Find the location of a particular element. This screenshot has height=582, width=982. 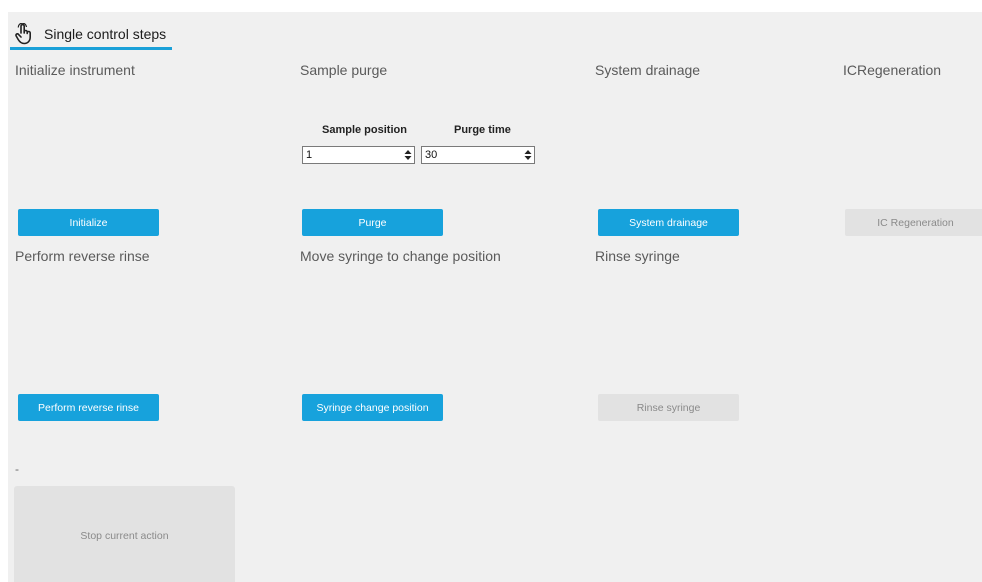

hand-pointer-icon is located at coordinates (24, 33).